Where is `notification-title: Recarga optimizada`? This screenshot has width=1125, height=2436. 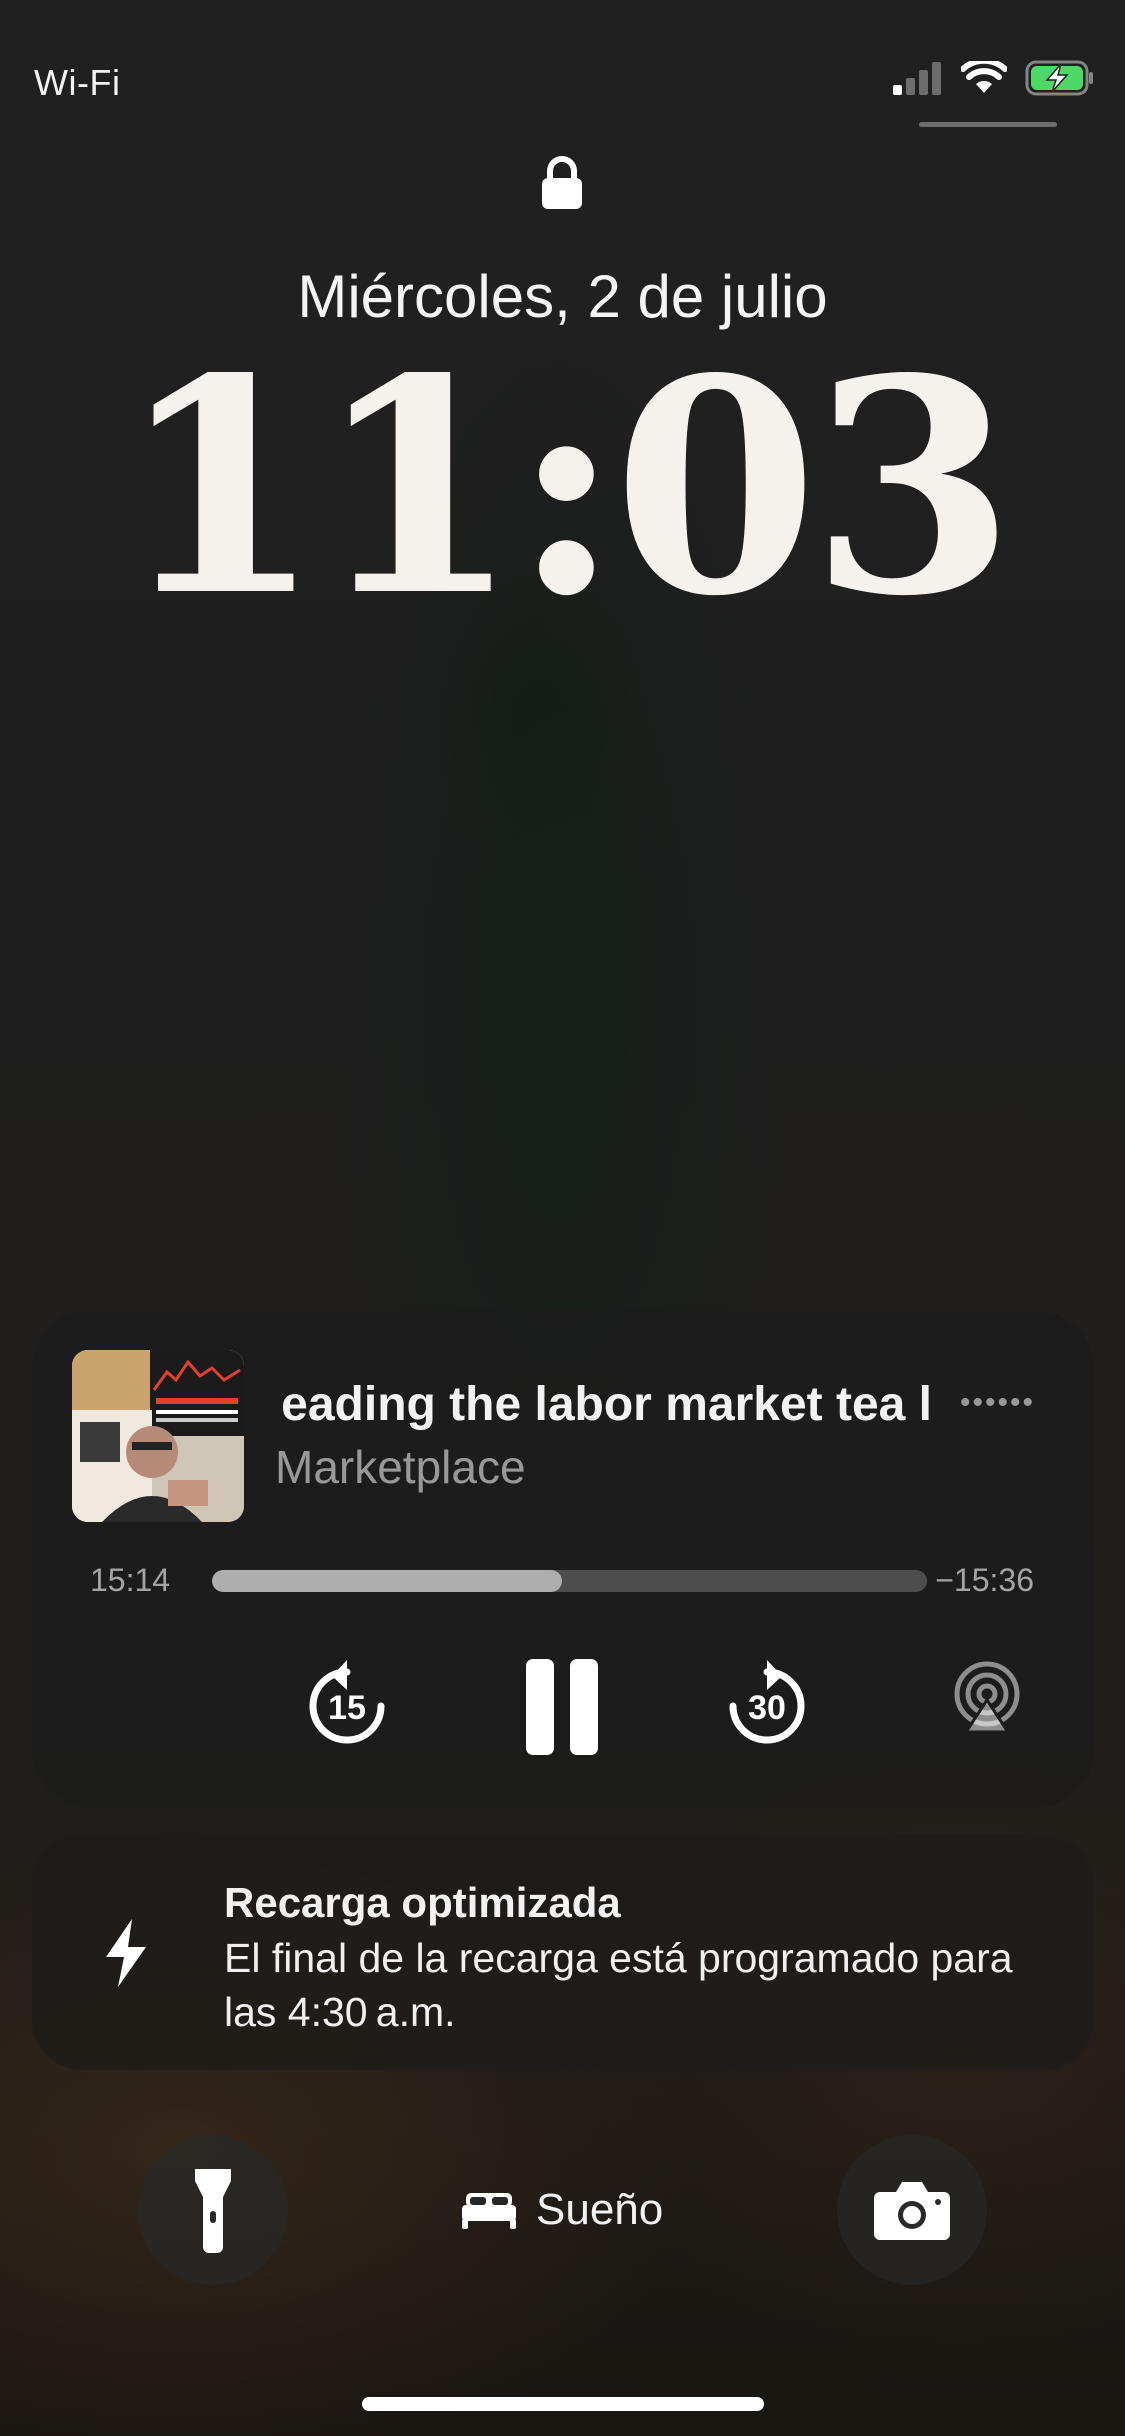 notification-title: Recarga optimizada is located at coordinates (422, 1902).